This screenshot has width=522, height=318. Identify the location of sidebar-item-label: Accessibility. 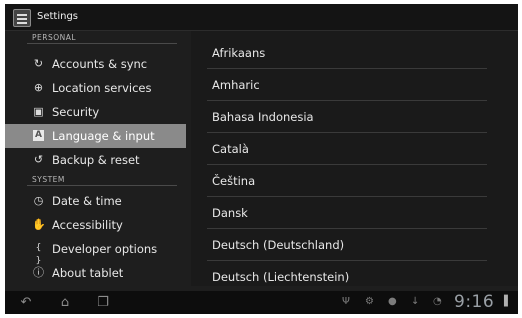
(87, 225).